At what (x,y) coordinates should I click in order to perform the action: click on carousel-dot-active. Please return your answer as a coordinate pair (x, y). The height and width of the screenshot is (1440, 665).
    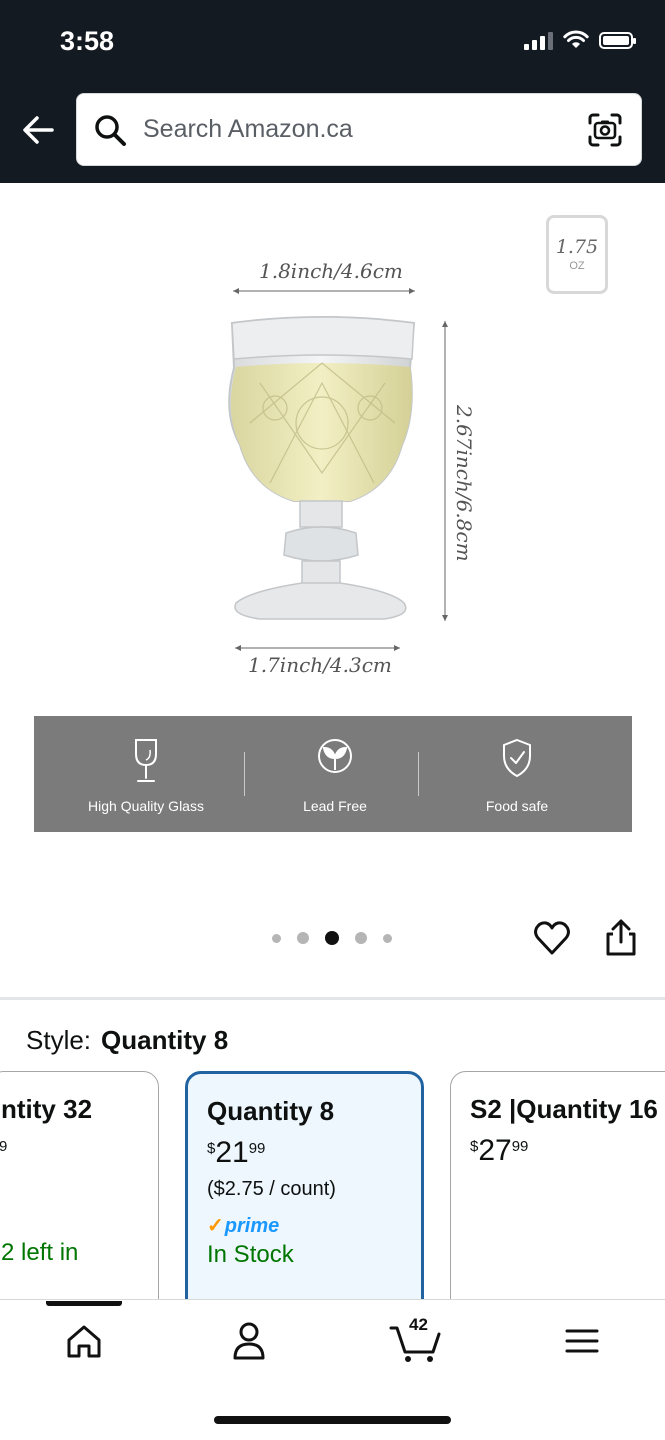
    Looking at the image, I should click on (332, 938).